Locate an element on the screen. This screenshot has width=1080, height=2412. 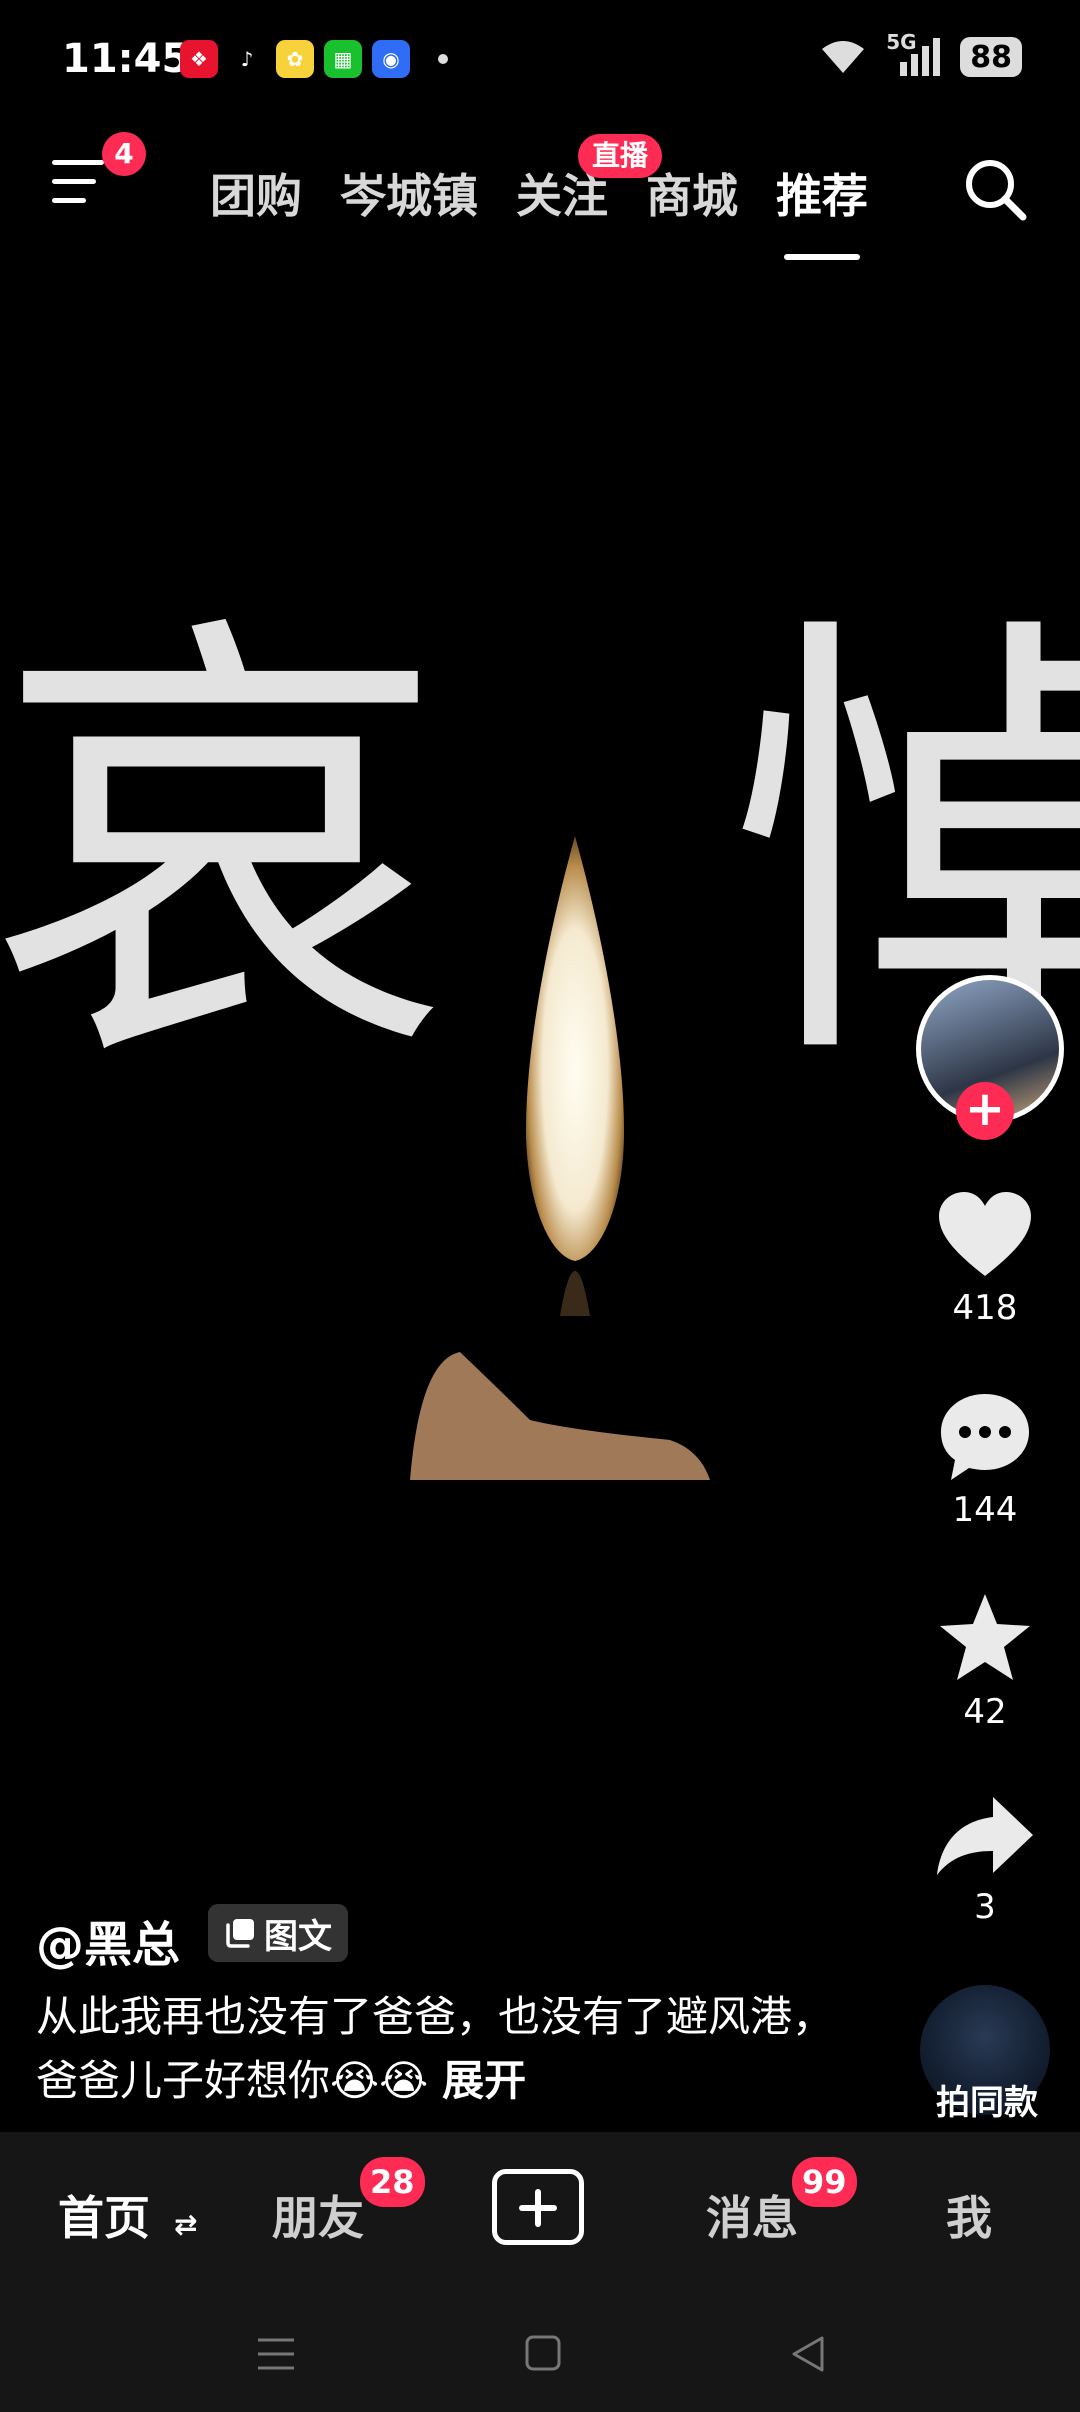
status-indicators: 5G 88 is located at coordinates (920, 54).